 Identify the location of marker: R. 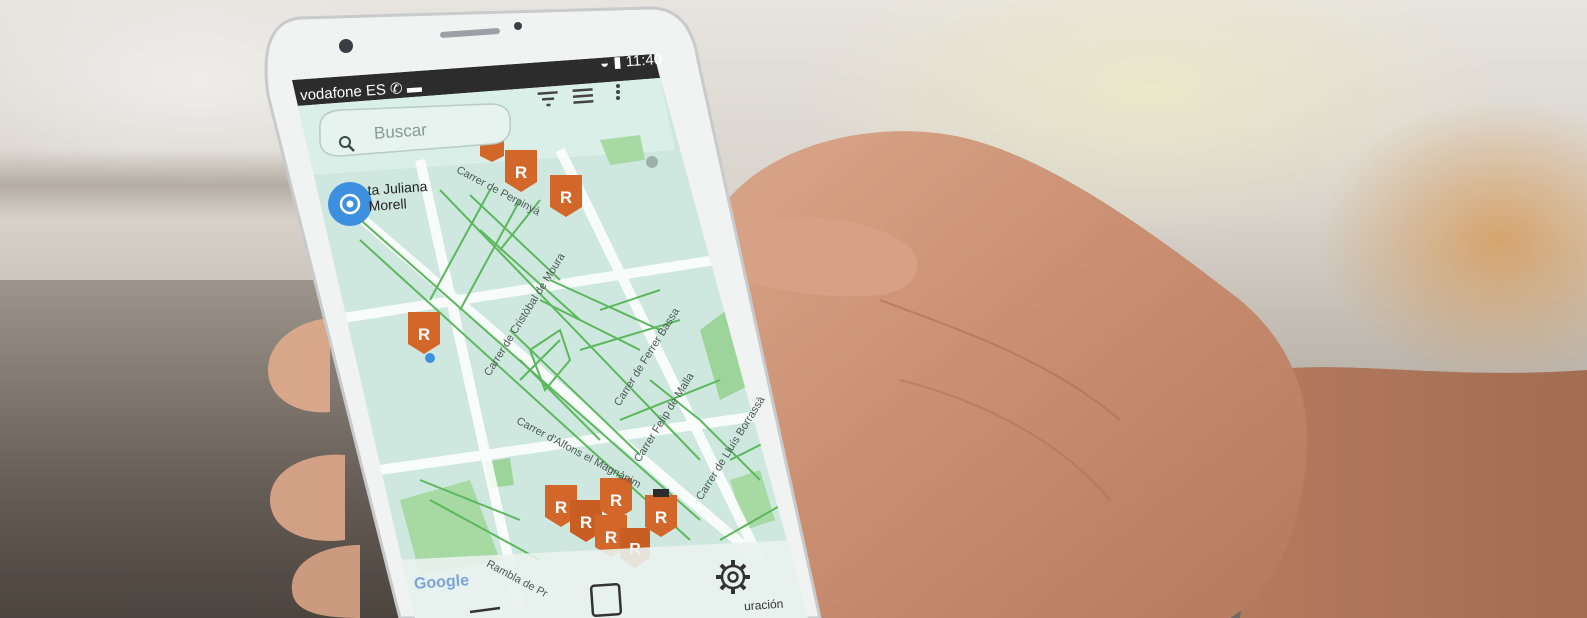
(661, 513).